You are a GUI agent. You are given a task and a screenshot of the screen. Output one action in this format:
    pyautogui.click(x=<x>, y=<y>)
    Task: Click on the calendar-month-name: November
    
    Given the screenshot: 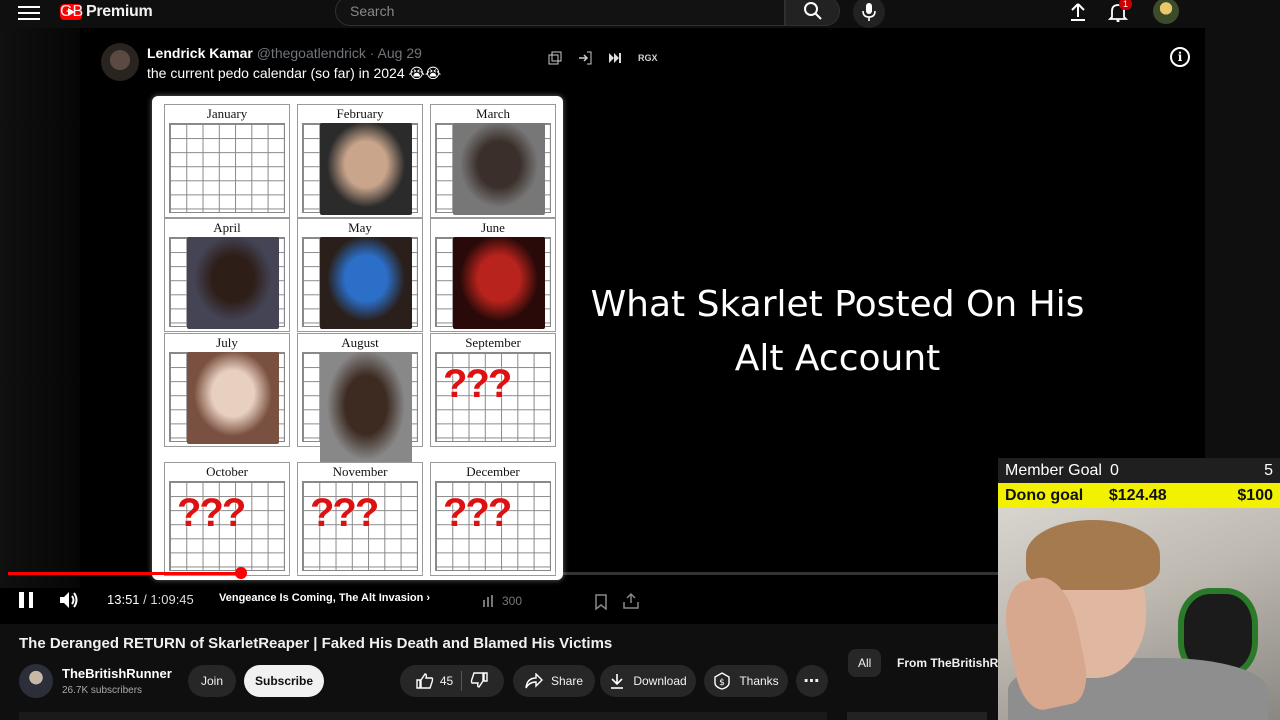 What is the action you would take?
    pyautogui.click(x=360, y=471)
    